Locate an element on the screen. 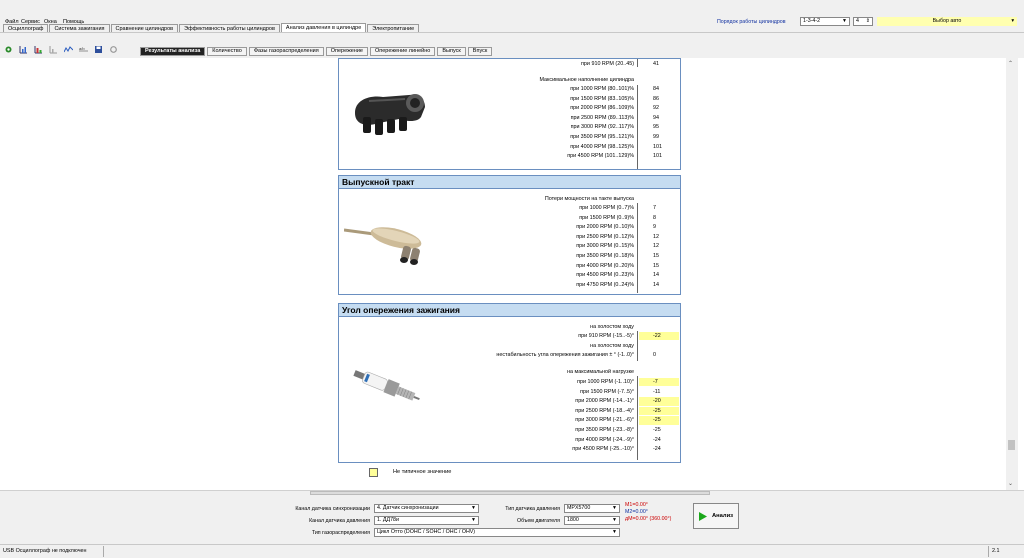 This screenshot has width=1024, height=558. chart-icon is located at coordinates (23, 49).